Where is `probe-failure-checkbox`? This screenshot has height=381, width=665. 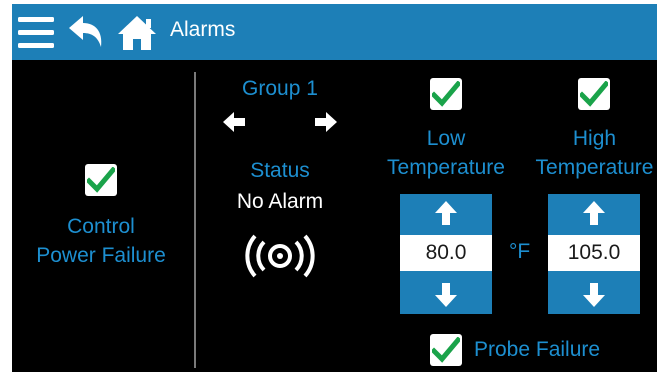
probe-failure-checkbox is located at coordinates (446, 350).